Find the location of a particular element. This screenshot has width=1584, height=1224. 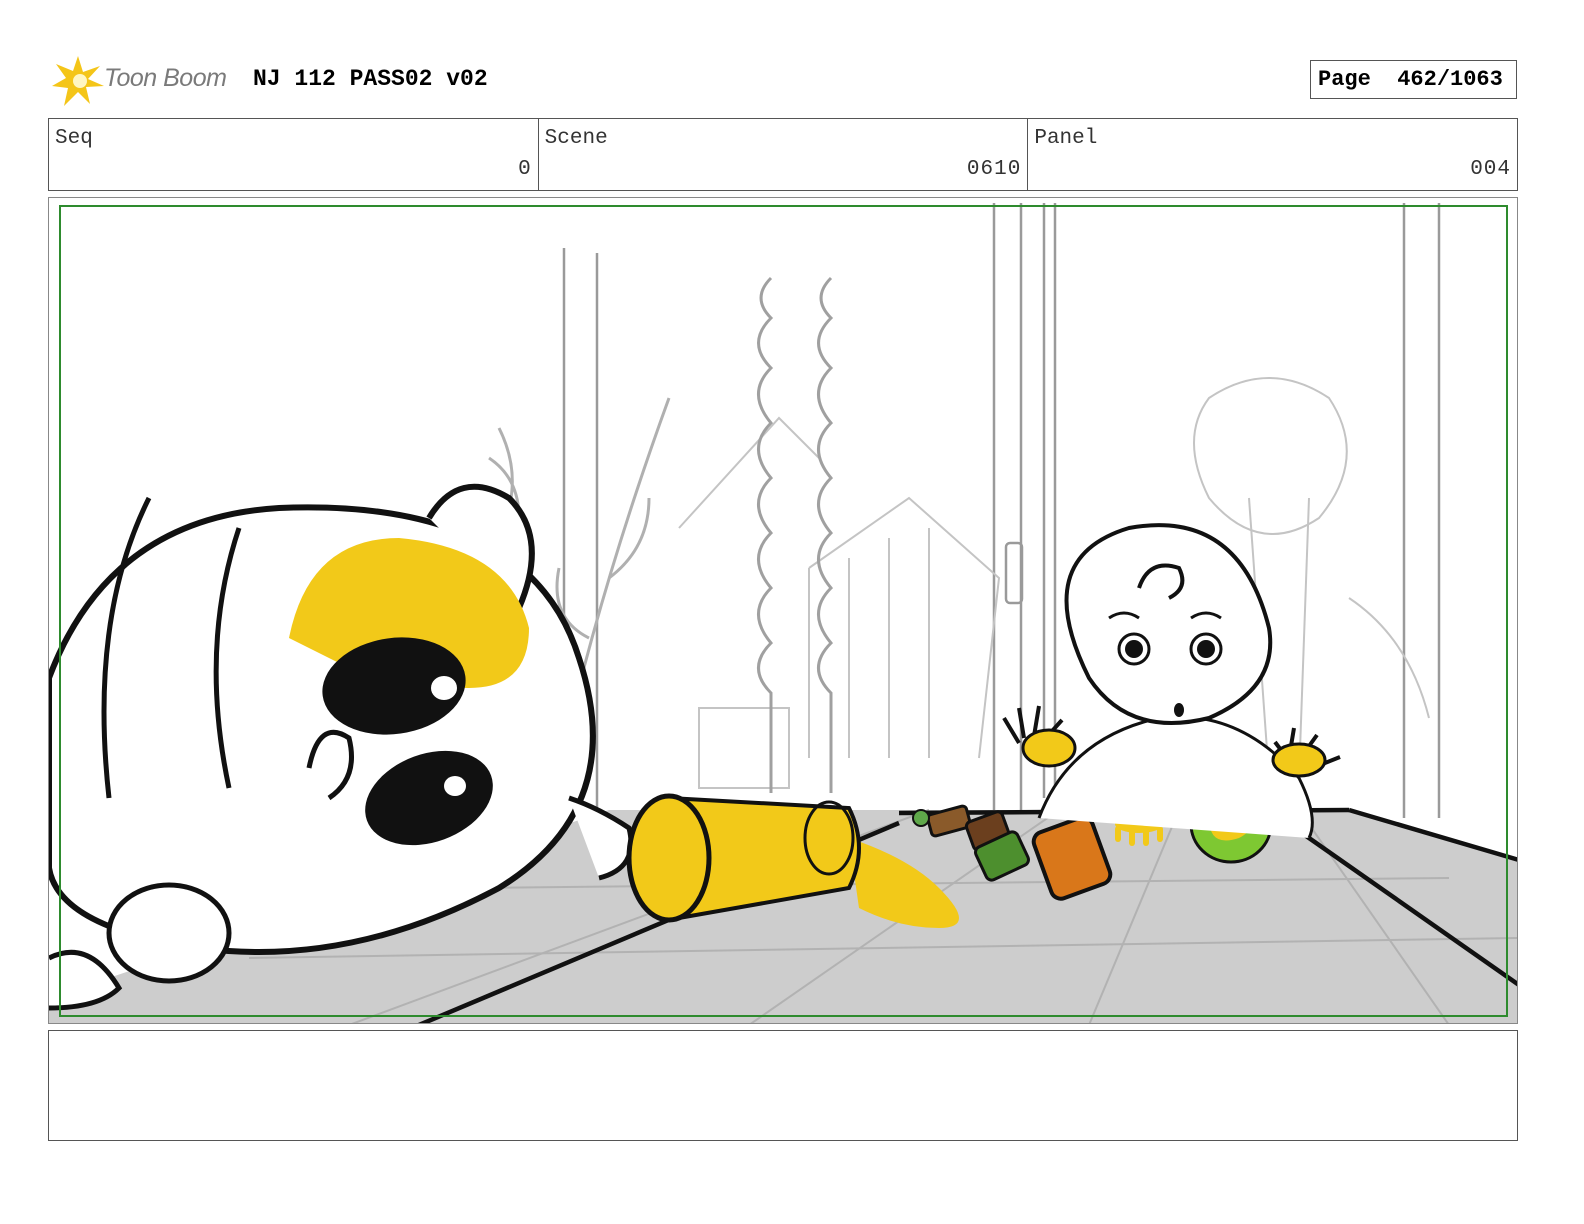

document-title: NJ 112 PASS02 v02 is located at coordinates (370, 79).